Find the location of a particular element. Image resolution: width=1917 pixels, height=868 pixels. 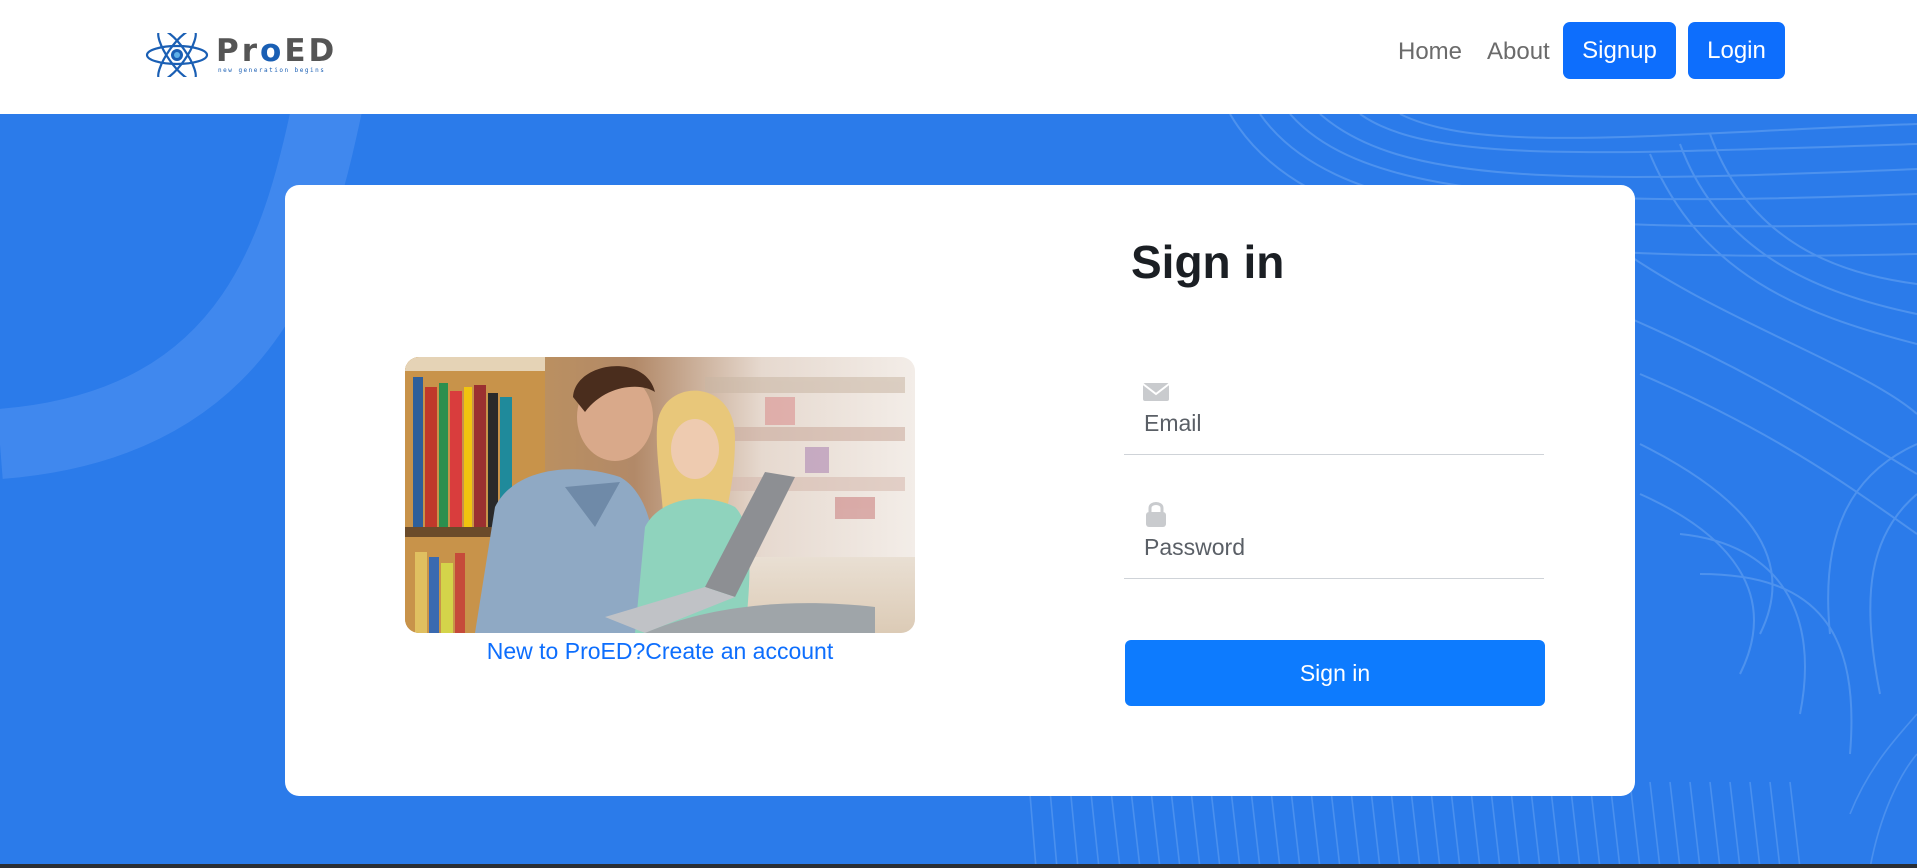

envelope-icon is located at coordinates (1156, 392).